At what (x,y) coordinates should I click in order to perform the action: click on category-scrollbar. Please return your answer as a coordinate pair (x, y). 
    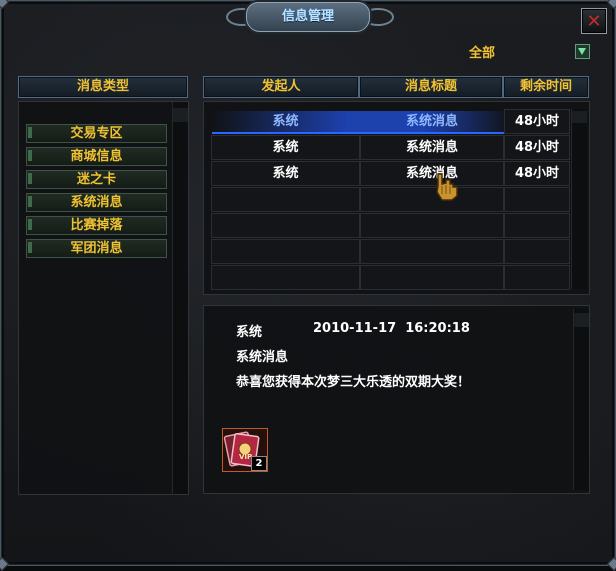
    Looking at the image, I should click on (180, 298).